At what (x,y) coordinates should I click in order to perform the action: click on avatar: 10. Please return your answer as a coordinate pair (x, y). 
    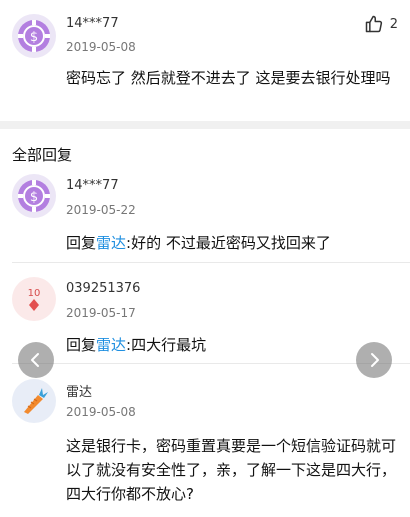
    Looking at the image, I should click on (34, 299).